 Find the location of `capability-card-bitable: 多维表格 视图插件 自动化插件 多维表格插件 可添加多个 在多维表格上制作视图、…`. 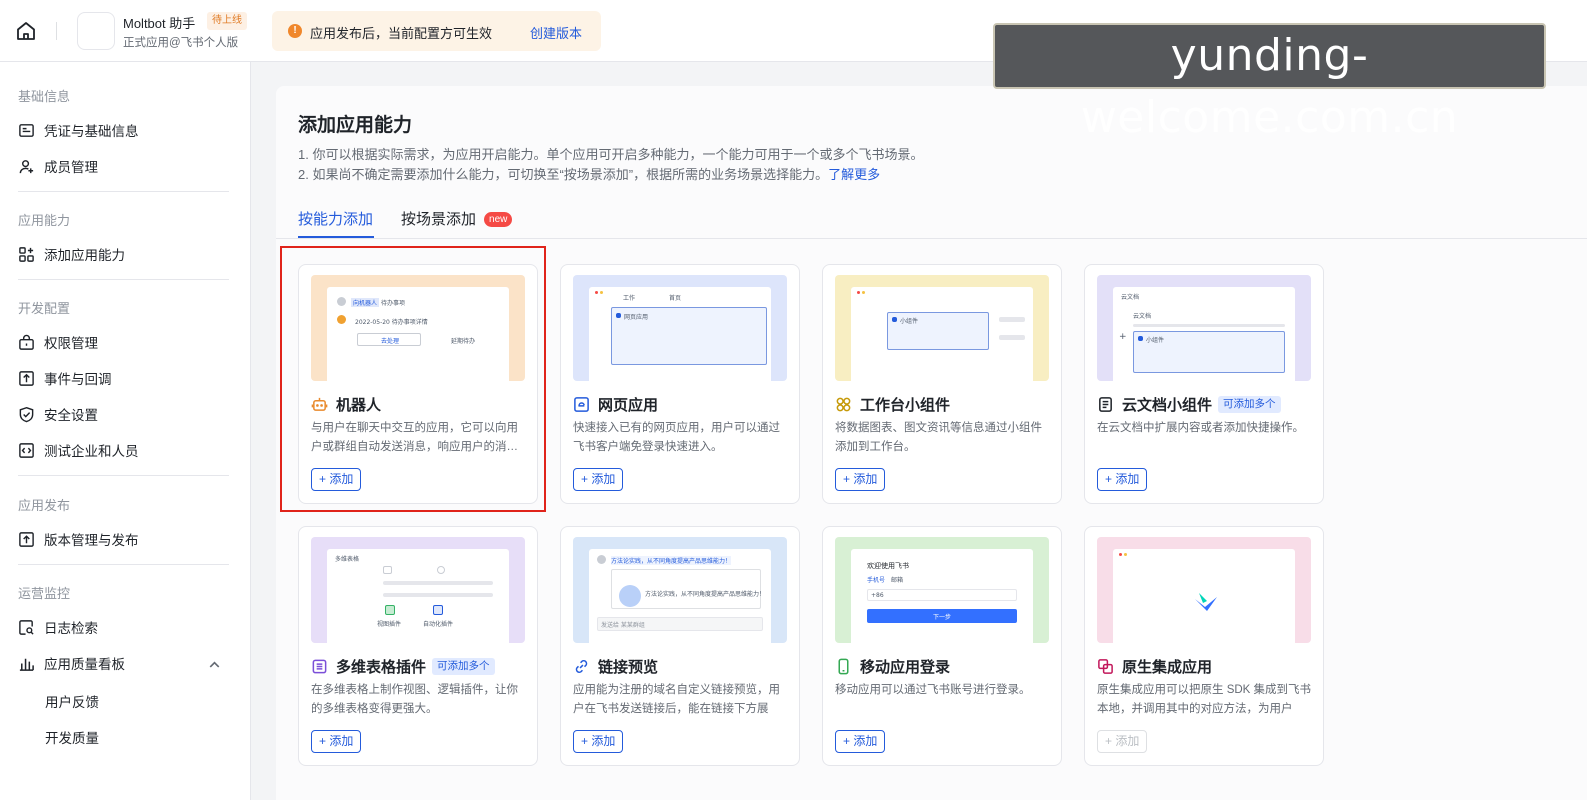

capability-card-bitable: 多维表格 视图插件 自动化插件 多维表格插件 可添加多个 在多维表格上制作视图、… is located at coordinates (418, 646).